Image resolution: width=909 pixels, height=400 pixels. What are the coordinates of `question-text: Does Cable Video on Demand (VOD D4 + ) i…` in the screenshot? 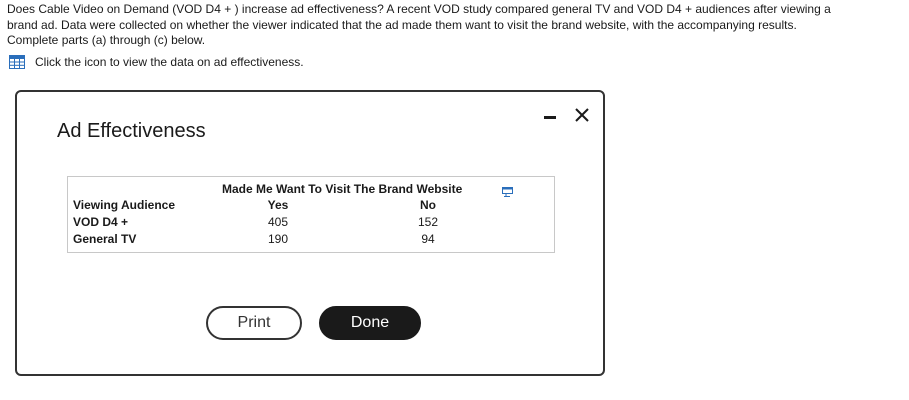 It's located at (457, 25).